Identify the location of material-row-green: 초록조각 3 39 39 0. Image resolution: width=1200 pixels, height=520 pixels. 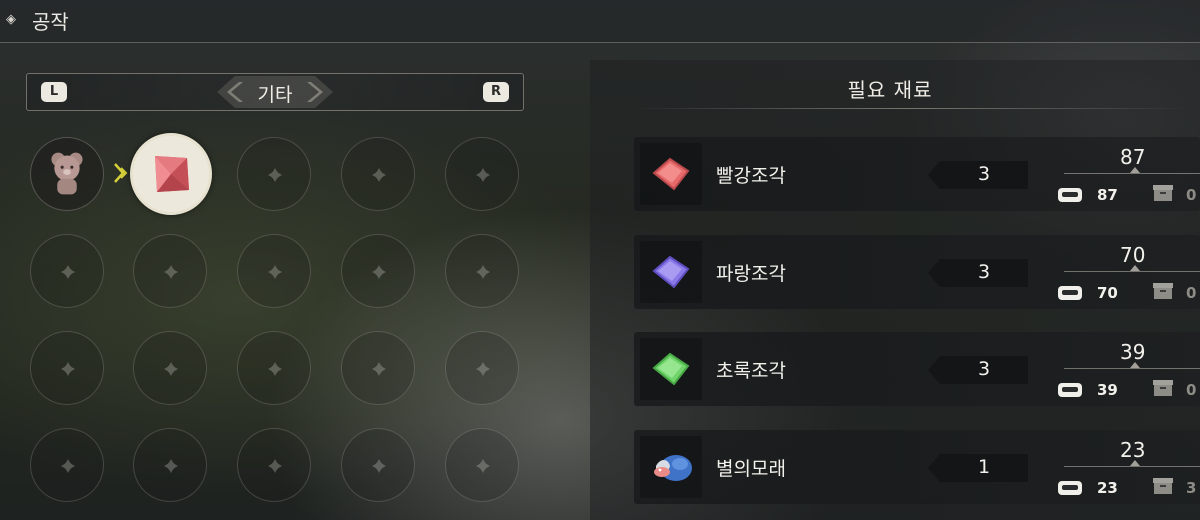
(917, 369).